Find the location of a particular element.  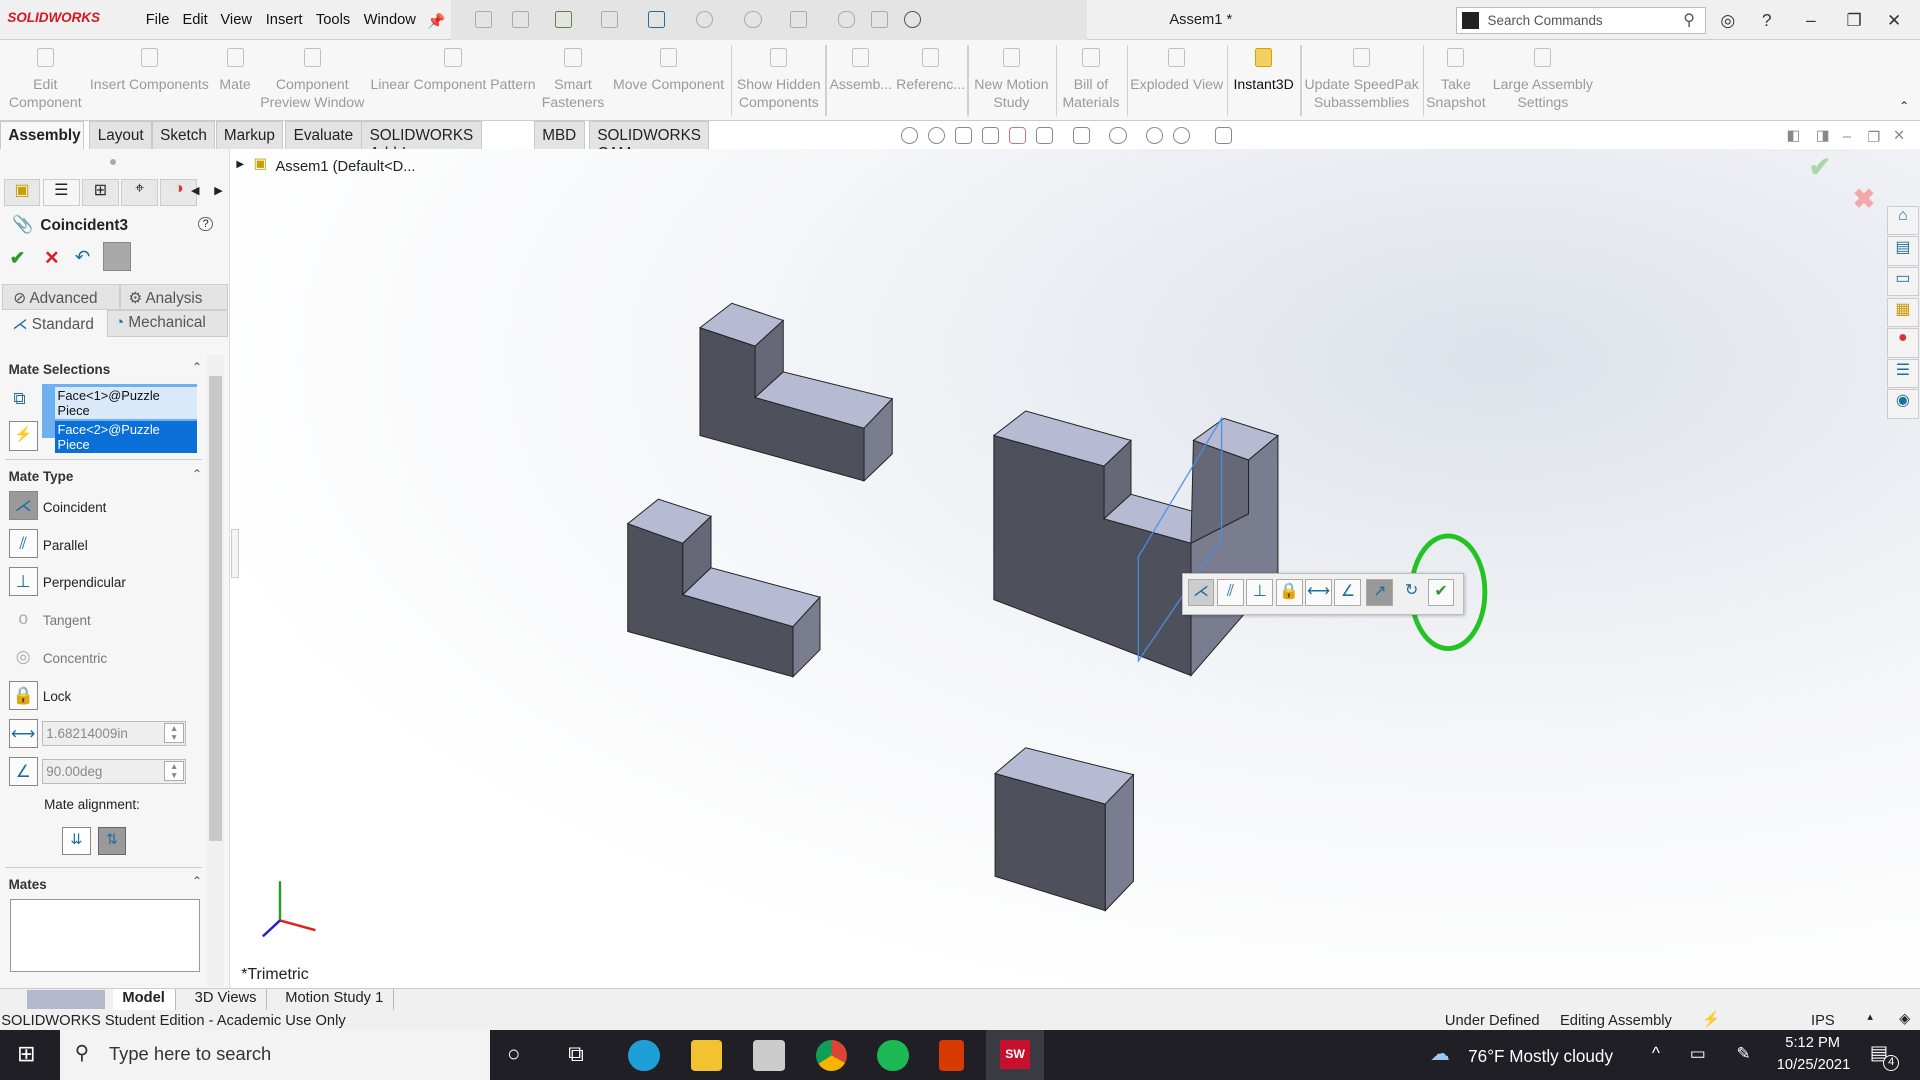

task-pane-appearances-icon: ● is located at coordinates (1902, 343).